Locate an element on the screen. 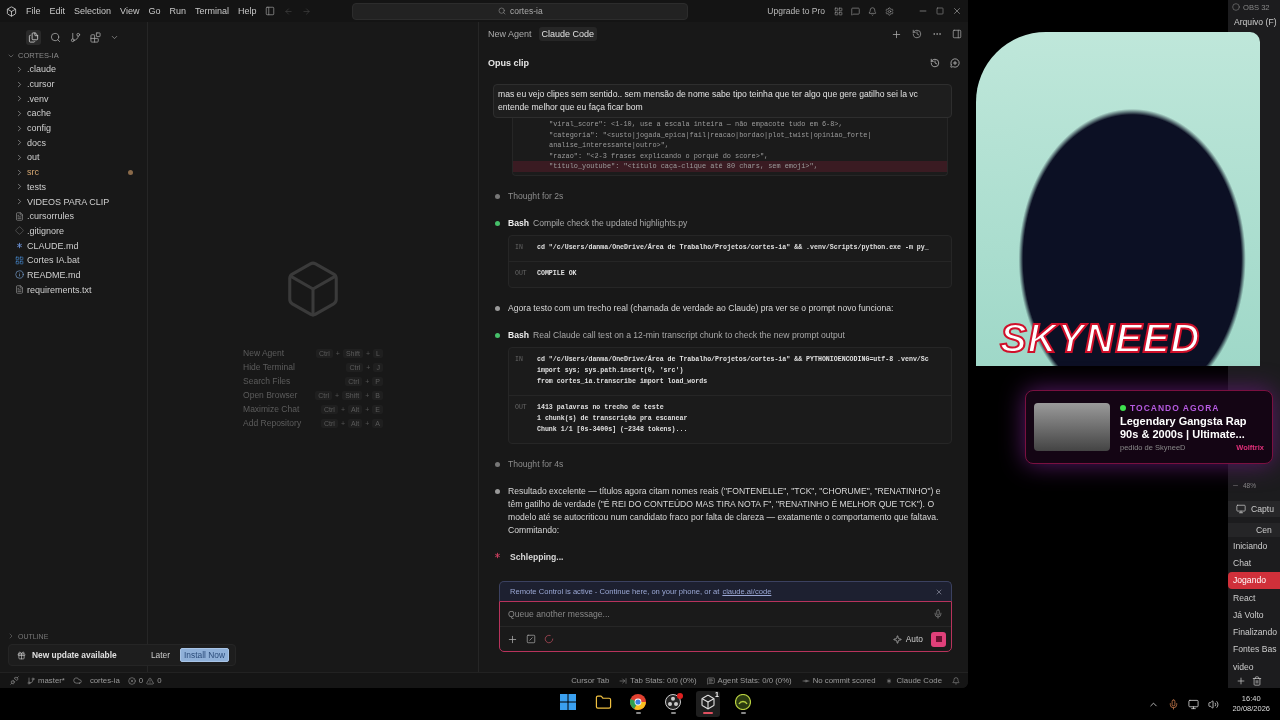 The width and height of the screenshot is (1280, 720). menu-item: Selection is located at coordinates (93, 11).